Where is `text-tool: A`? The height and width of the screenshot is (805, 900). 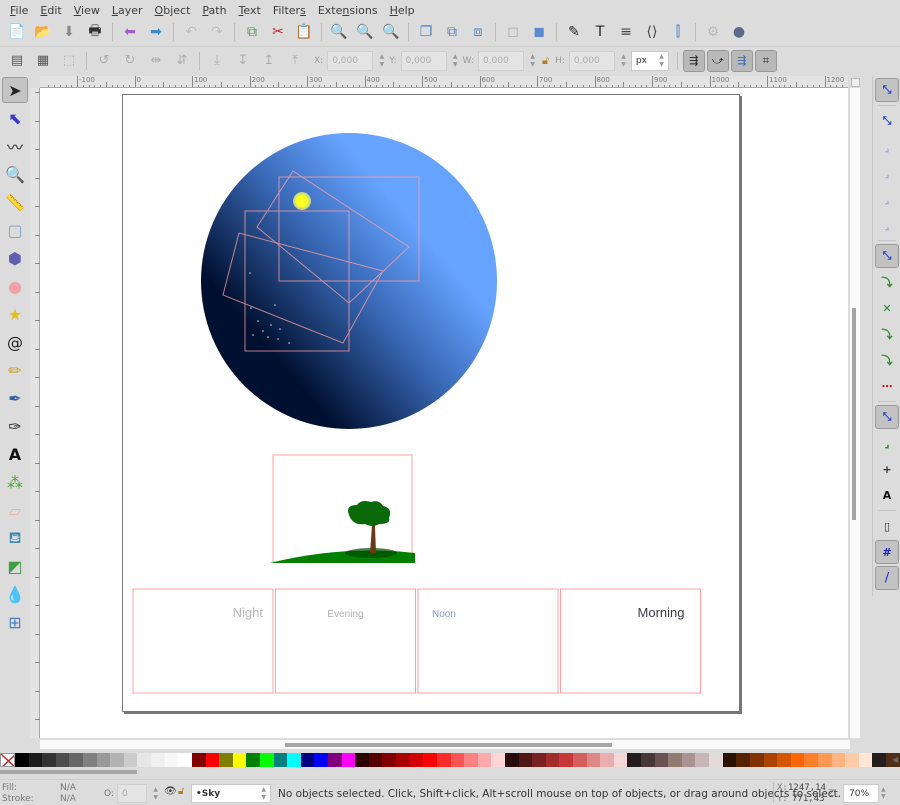 text-tool: A is located at coordinates (15, 454).